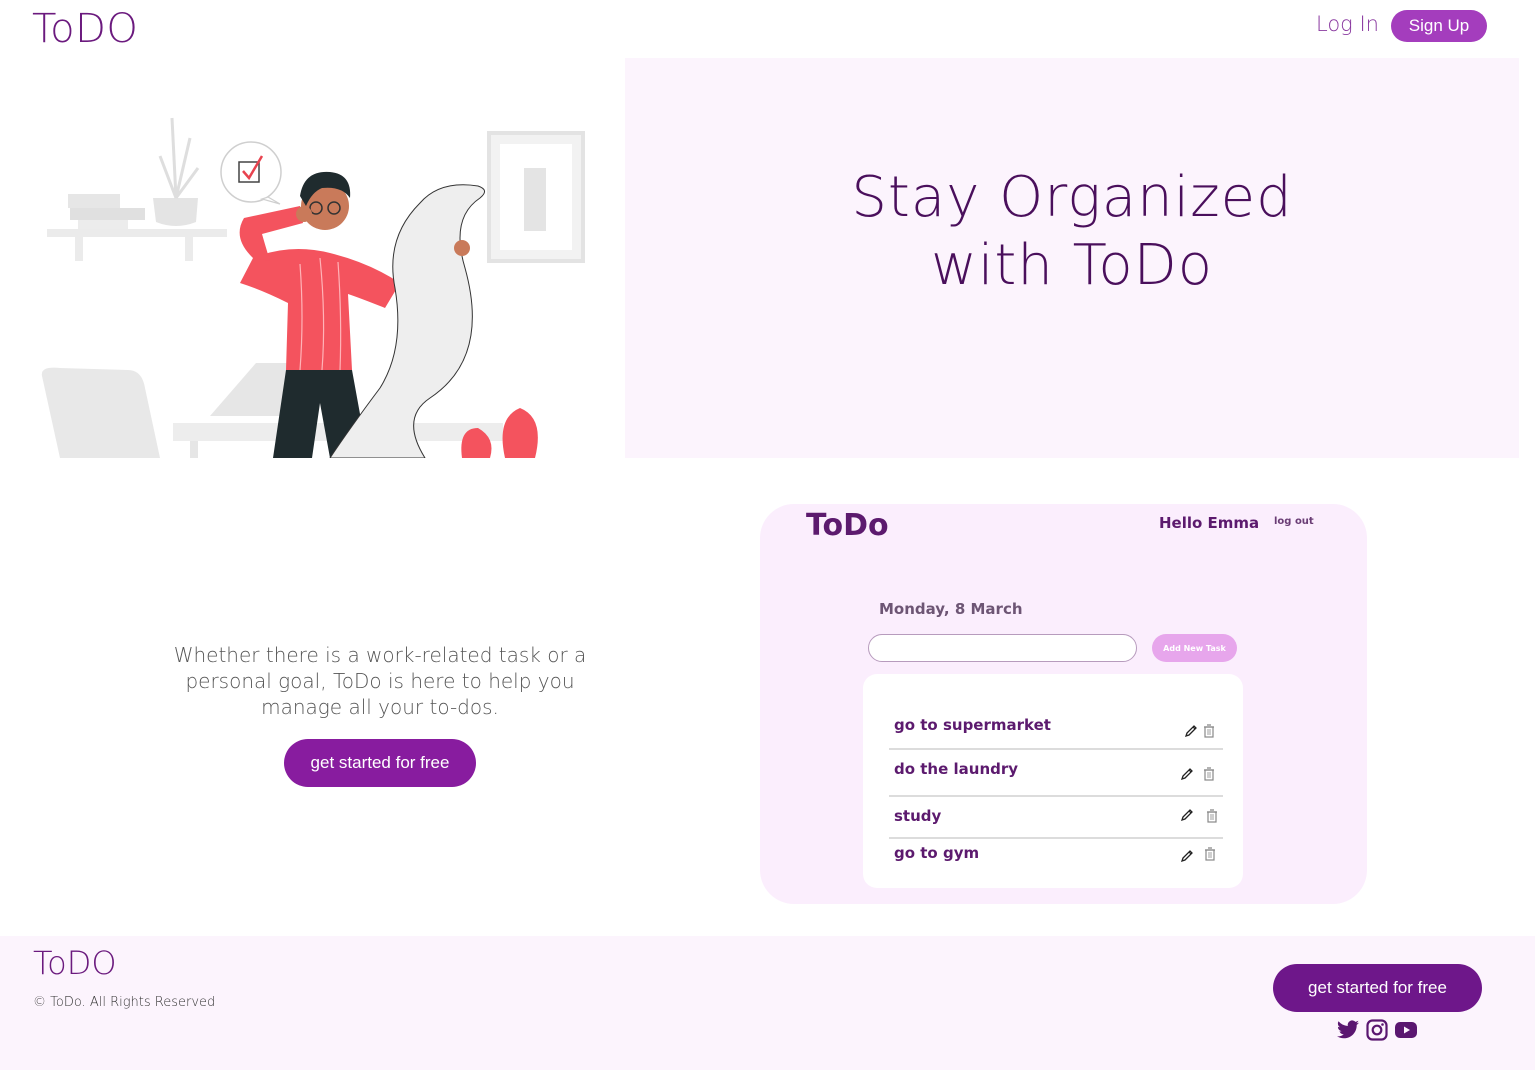 The height and width of the screenshot is (1070, 1535). Describe the element at coordinates (1294, 521) in the screenshot. I see `preview-logout-link: log out` at that location.